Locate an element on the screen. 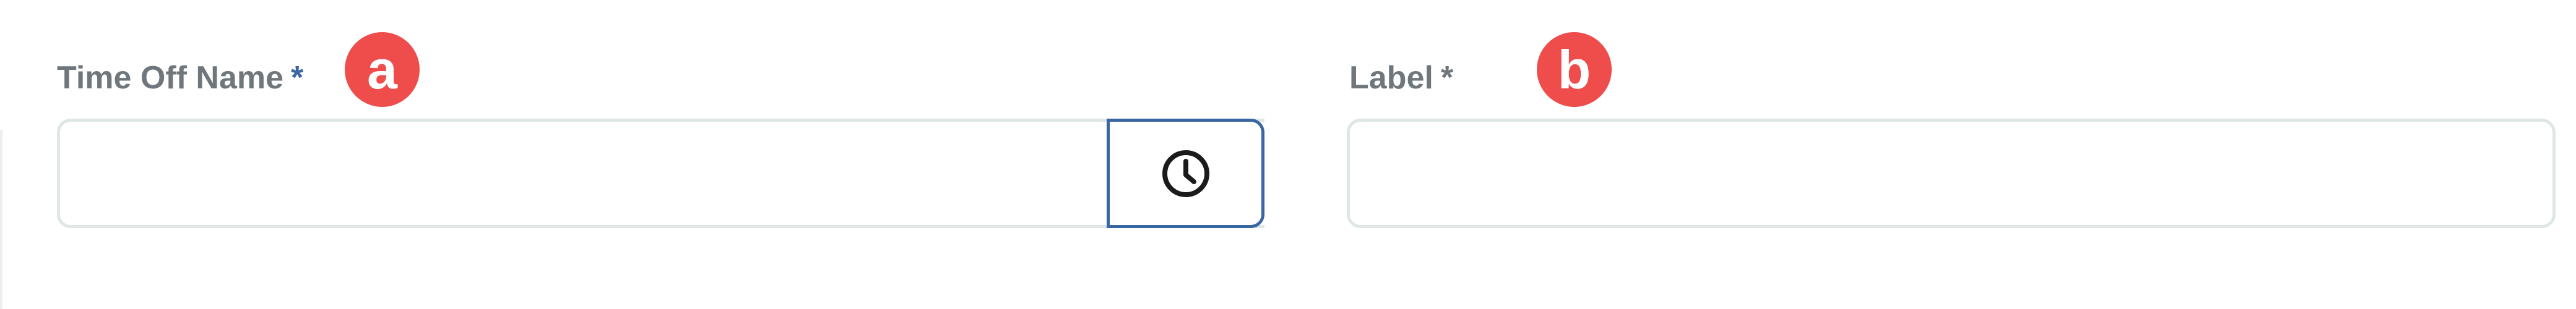 The image size is (2576, 309). left-divider is located at coordinates (1, 220).